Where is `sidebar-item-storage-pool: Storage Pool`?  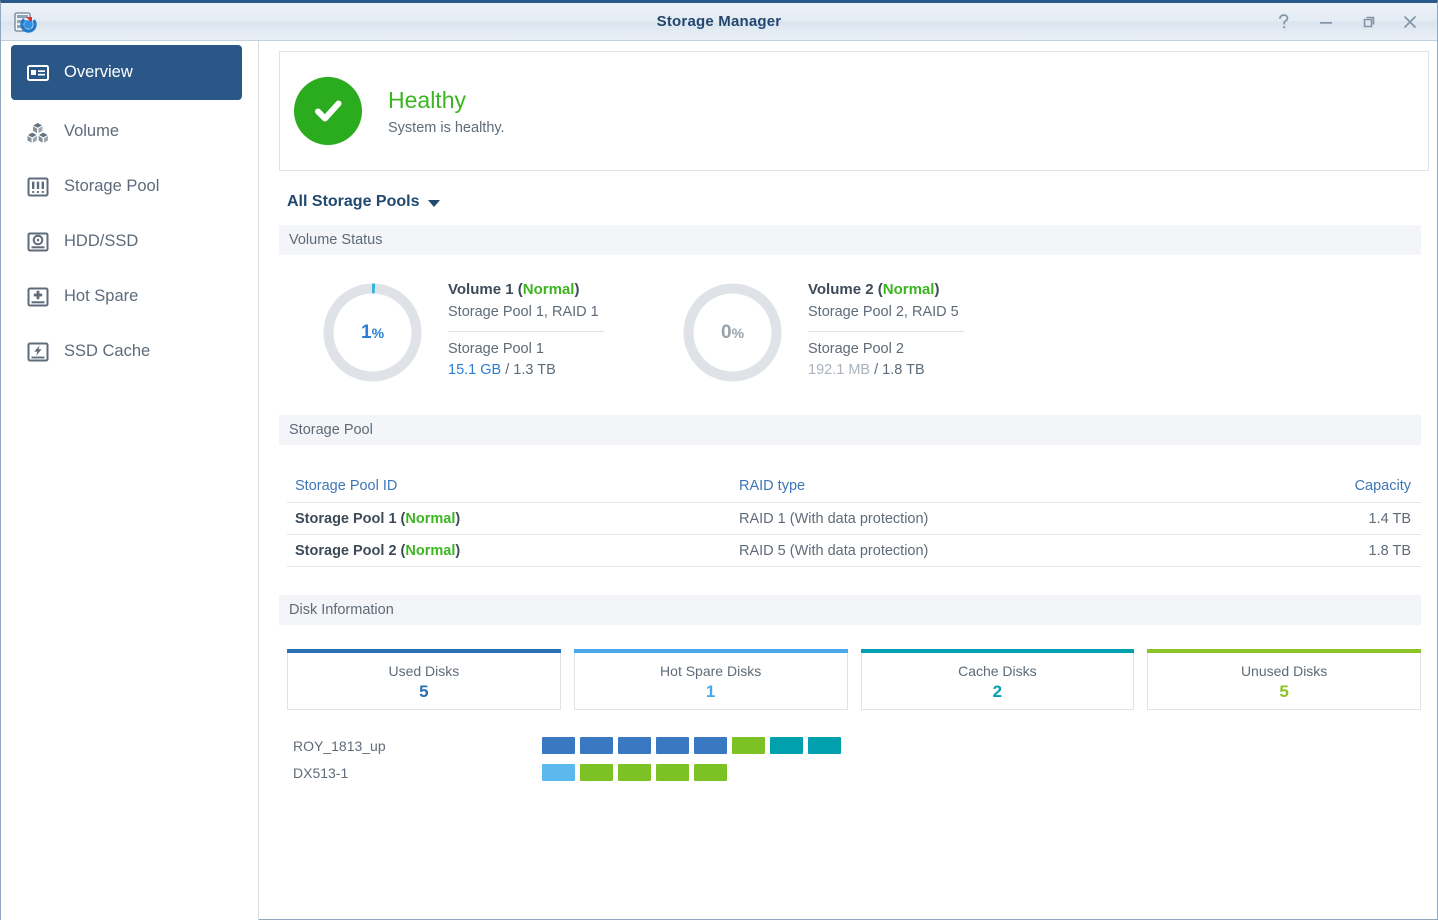
sidebar-item-storage-pool: Storage Pool is located at coordinates (126, 186).